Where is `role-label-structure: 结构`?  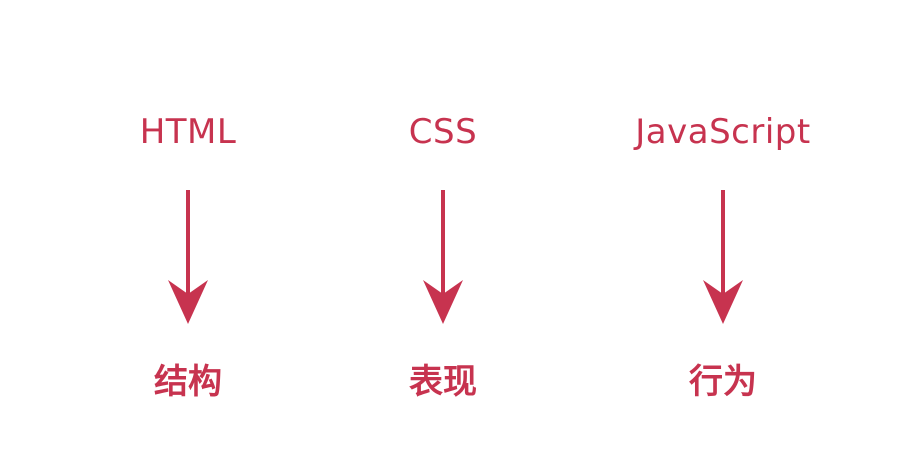 role-label-structure: 结构 is located at coordinates (188, 382).